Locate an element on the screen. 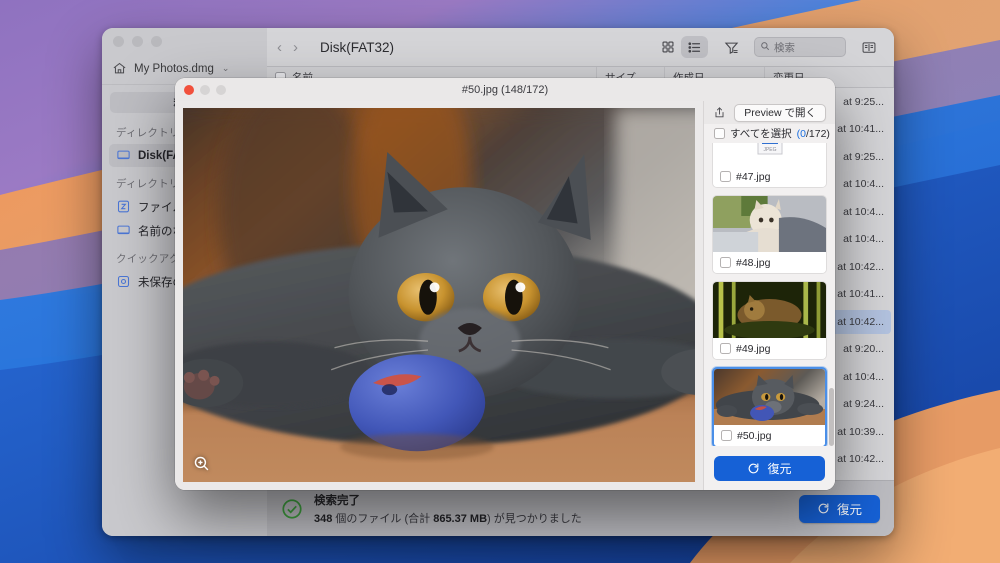 The height and width of the screenshot is (563, 1000). modal-restore-button: 復元 is located at coordinates (769, 468).